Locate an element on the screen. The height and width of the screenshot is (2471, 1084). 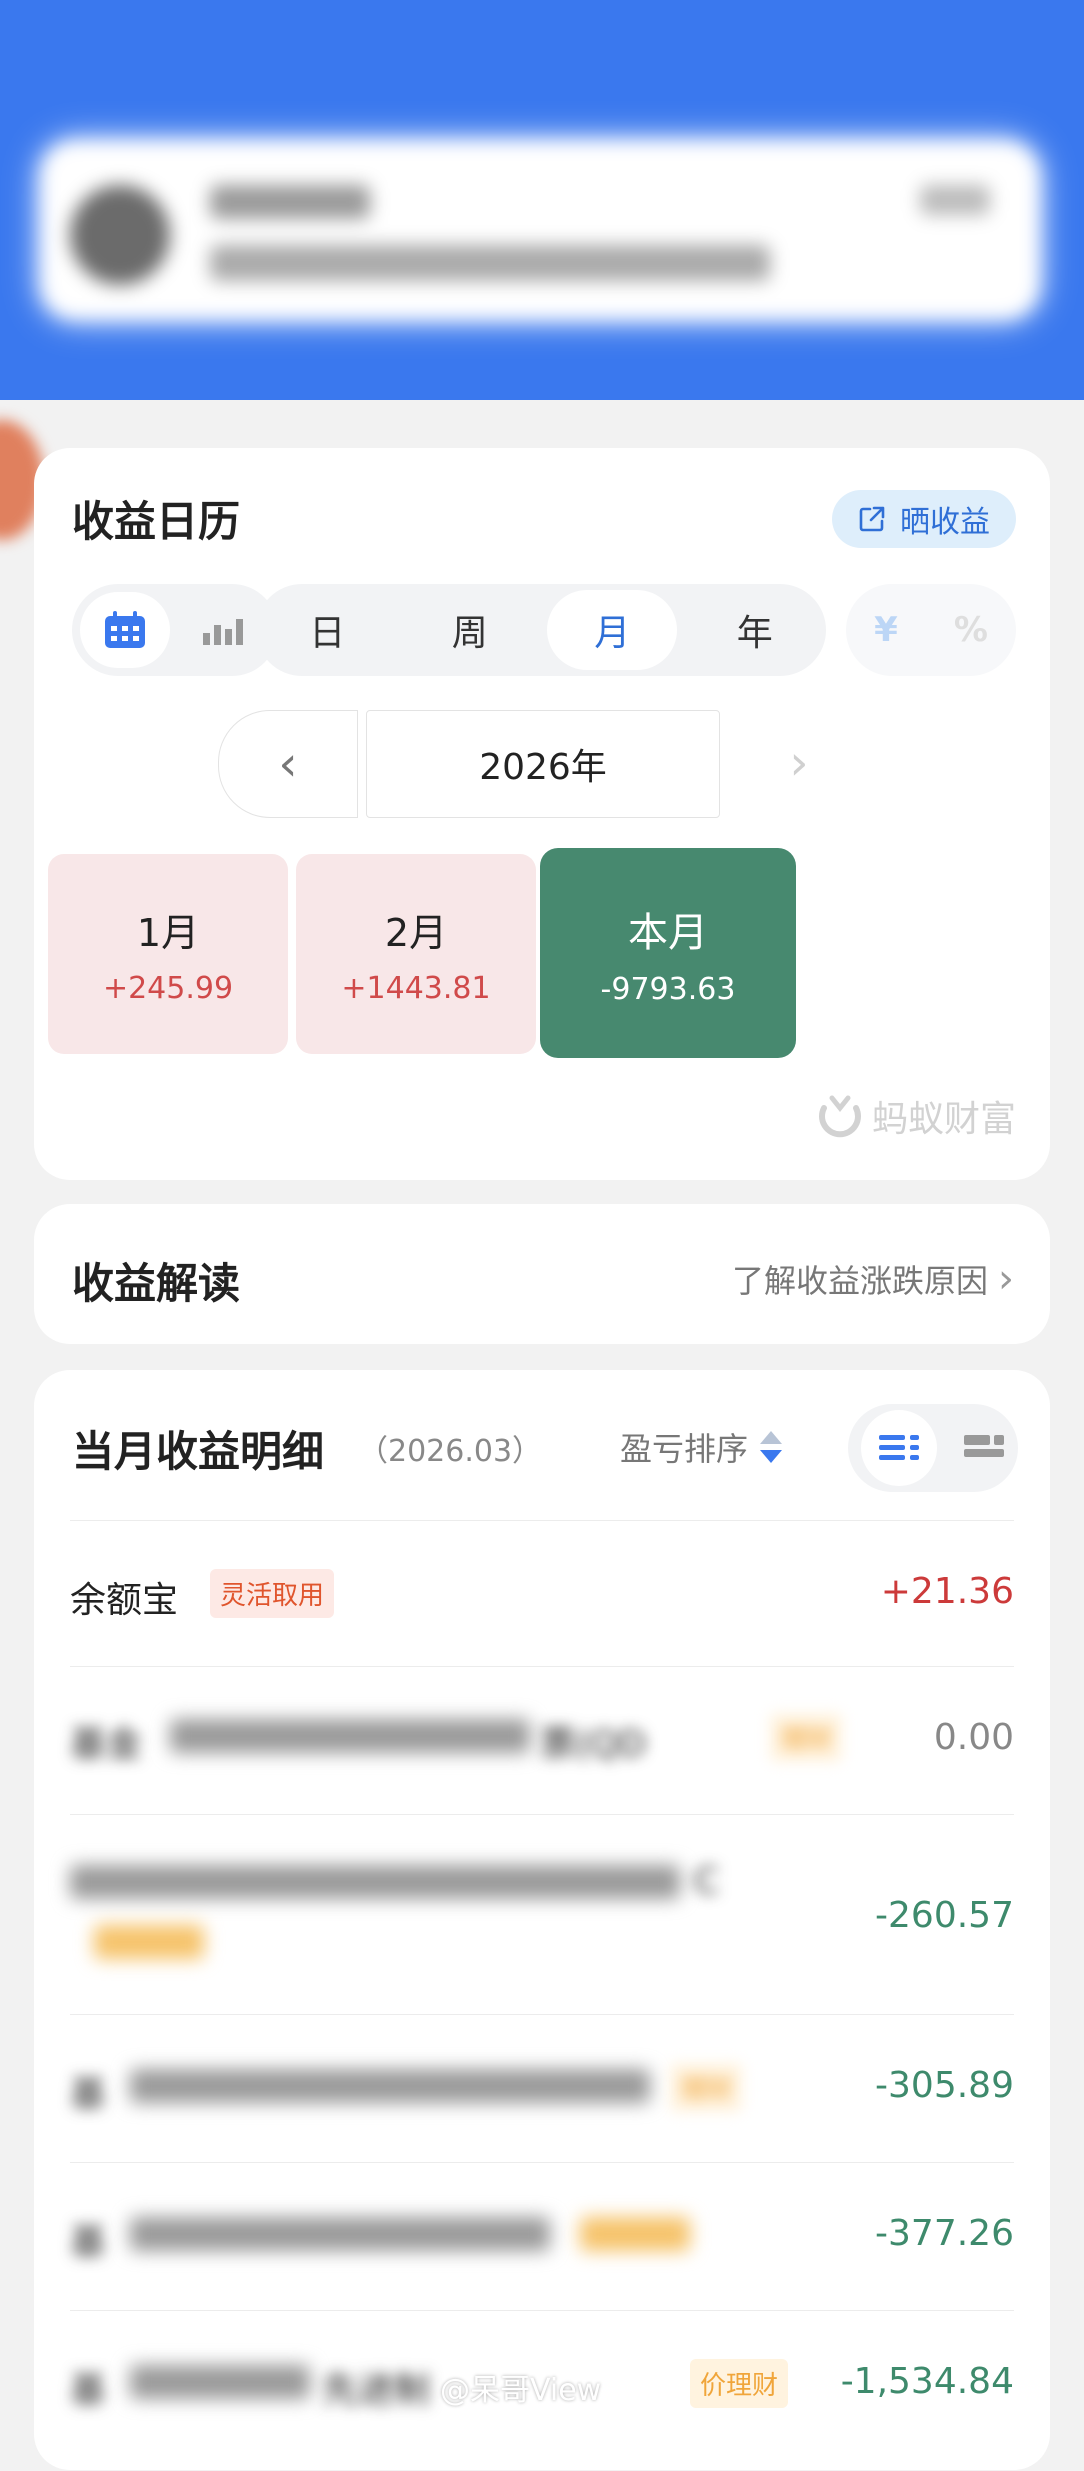
holding-row: 基 理财 -305.89 is located at coordinates (542, 2088).